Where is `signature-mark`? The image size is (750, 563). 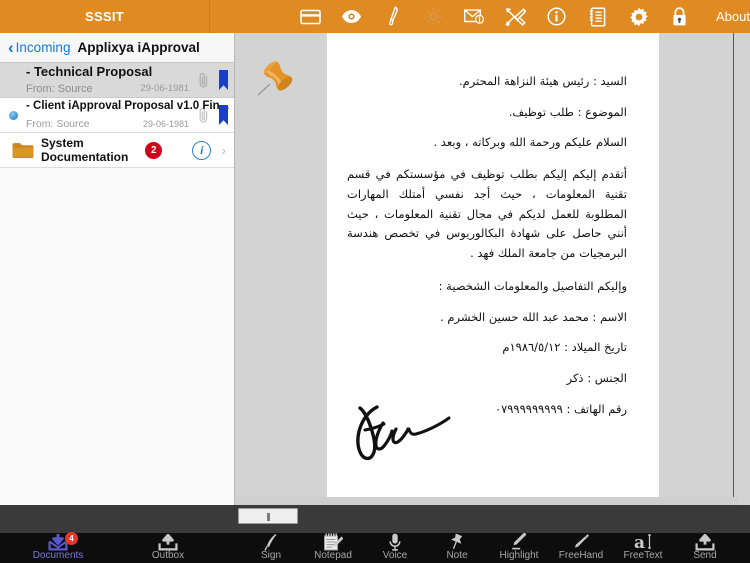 signature-mark is located at coordinates (408, 432).